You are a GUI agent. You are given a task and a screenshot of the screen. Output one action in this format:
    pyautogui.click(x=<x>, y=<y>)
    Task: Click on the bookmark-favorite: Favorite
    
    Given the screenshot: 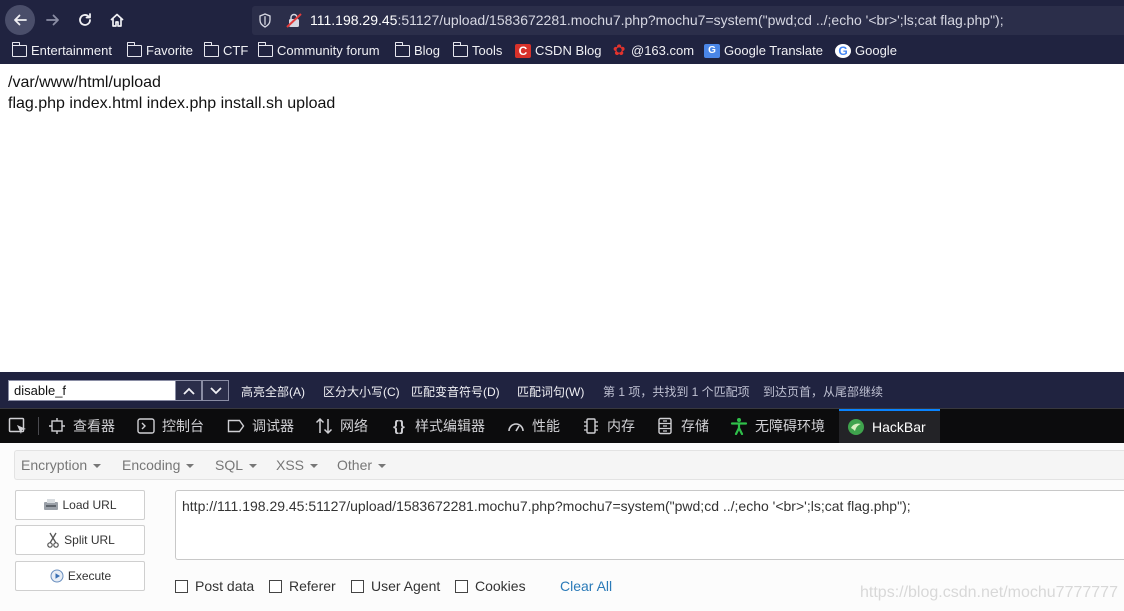 What is the action you would take?
    pyautogui.click(x=159, y=49)
    